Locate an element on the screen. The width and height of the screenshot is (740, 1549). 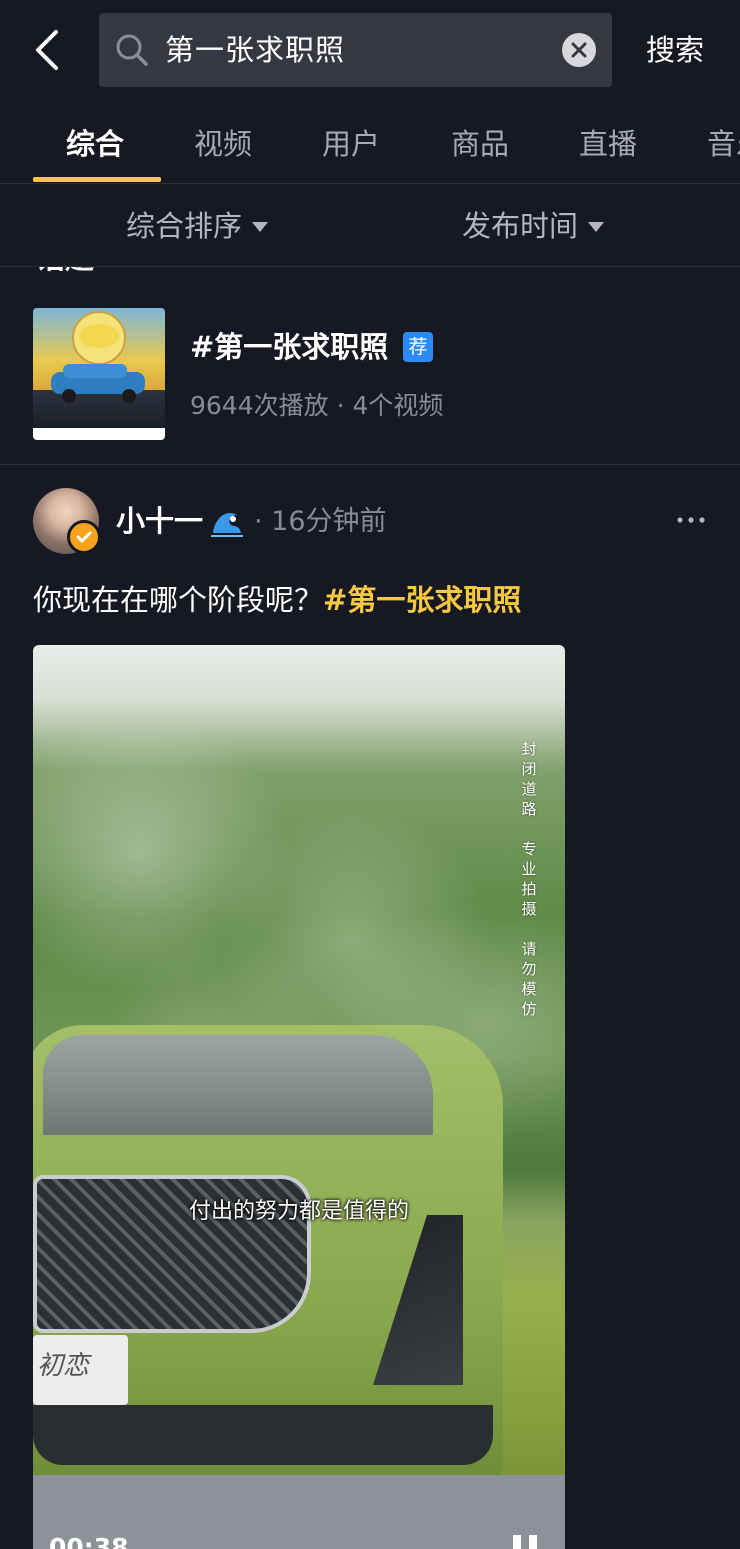
search-header: 第一张求职照 搜索 is located at coordinates (370, 50).